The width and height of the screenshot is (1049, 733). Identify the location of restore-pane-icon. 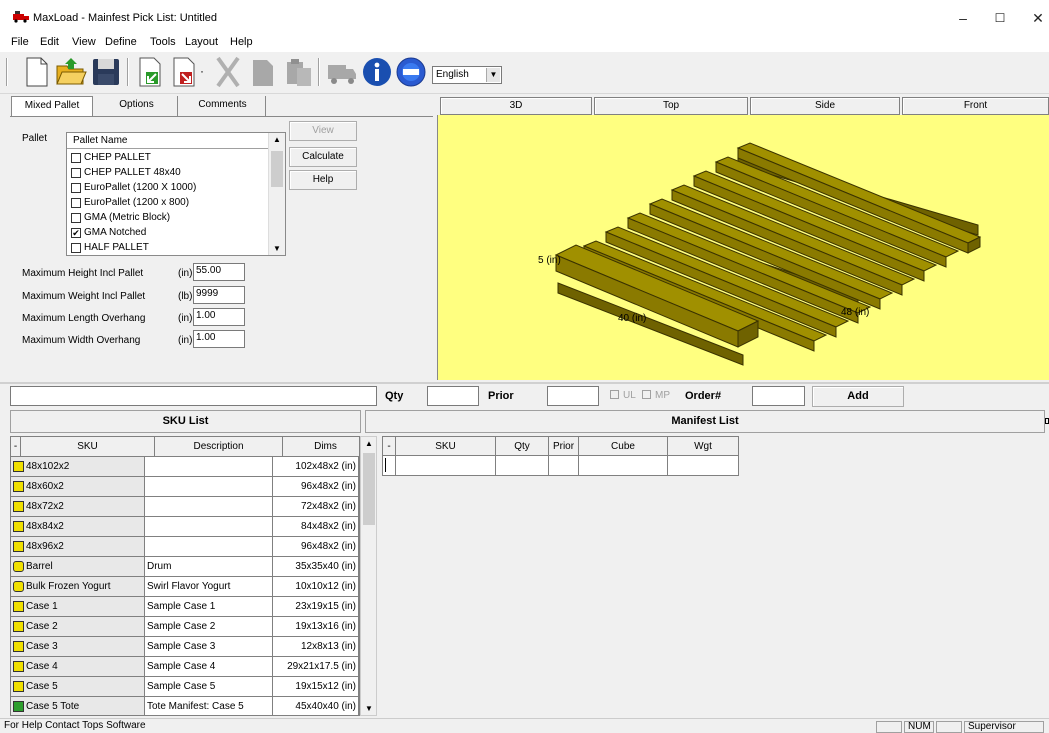
(1047, 421).